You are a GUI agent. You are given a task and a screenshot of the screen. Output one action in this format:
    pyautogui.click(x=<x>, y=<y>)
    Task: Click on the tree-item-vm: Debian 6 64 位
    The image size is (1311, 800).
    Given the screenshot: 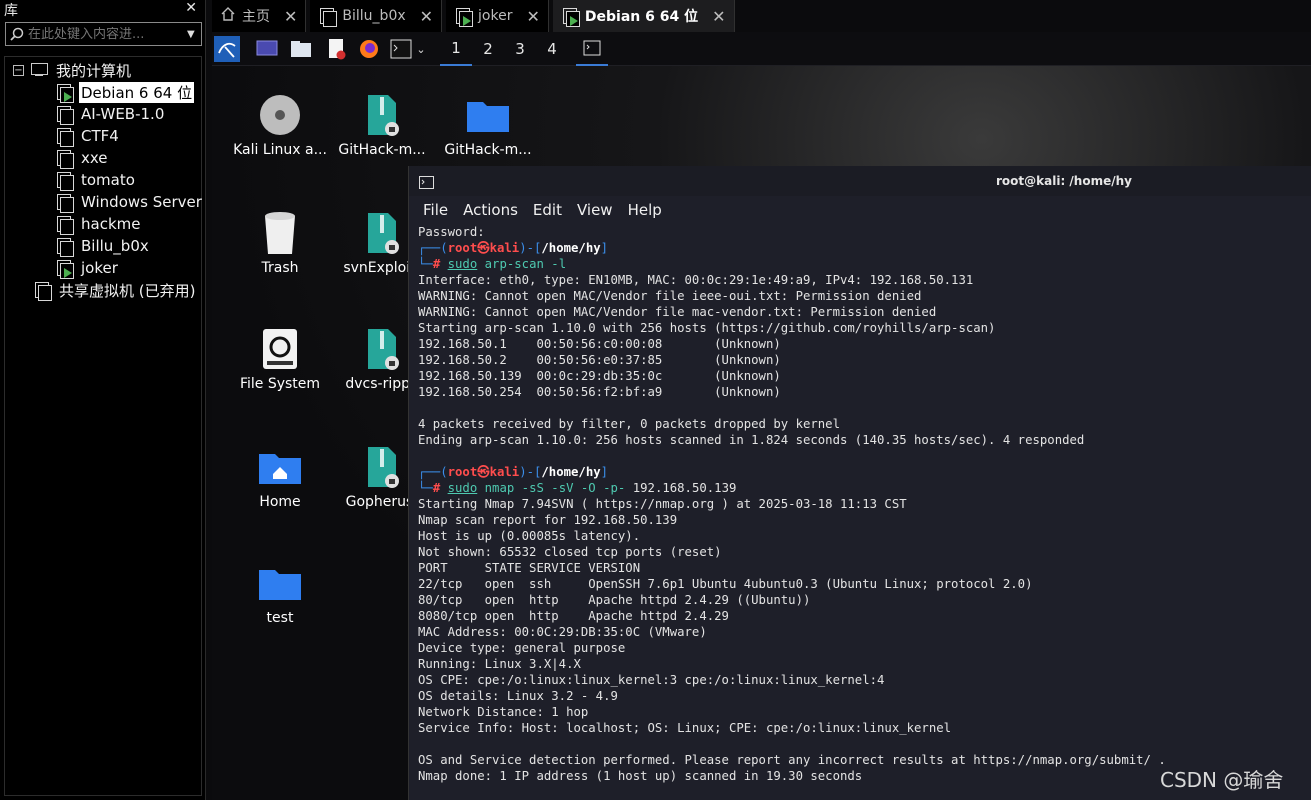 What is the action you would take?
    pyautogui.click(x=125, y=92)
    